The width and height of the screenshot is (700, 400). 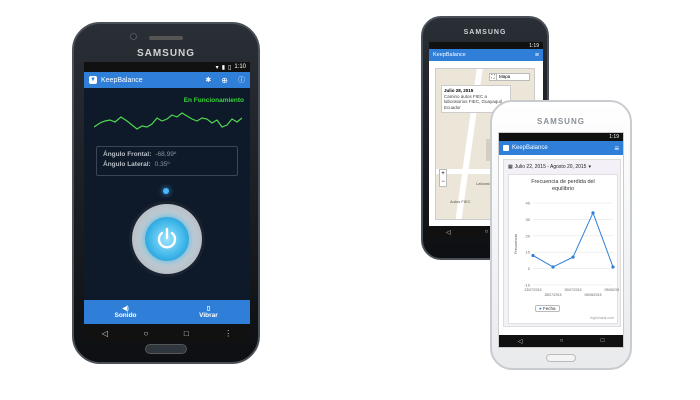 I want to click on settings-icon: ✱, so click(x=208, y=80).